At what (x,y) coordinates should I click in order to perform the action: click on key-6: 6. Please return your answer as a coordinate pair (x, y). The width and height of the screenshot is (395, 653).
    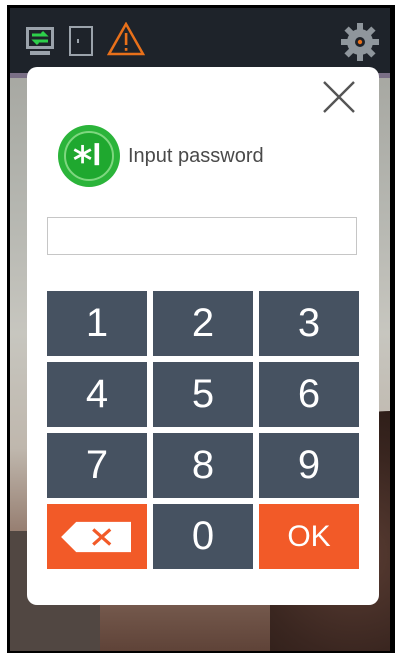
    Looking at the image, I should click on (309, 394).